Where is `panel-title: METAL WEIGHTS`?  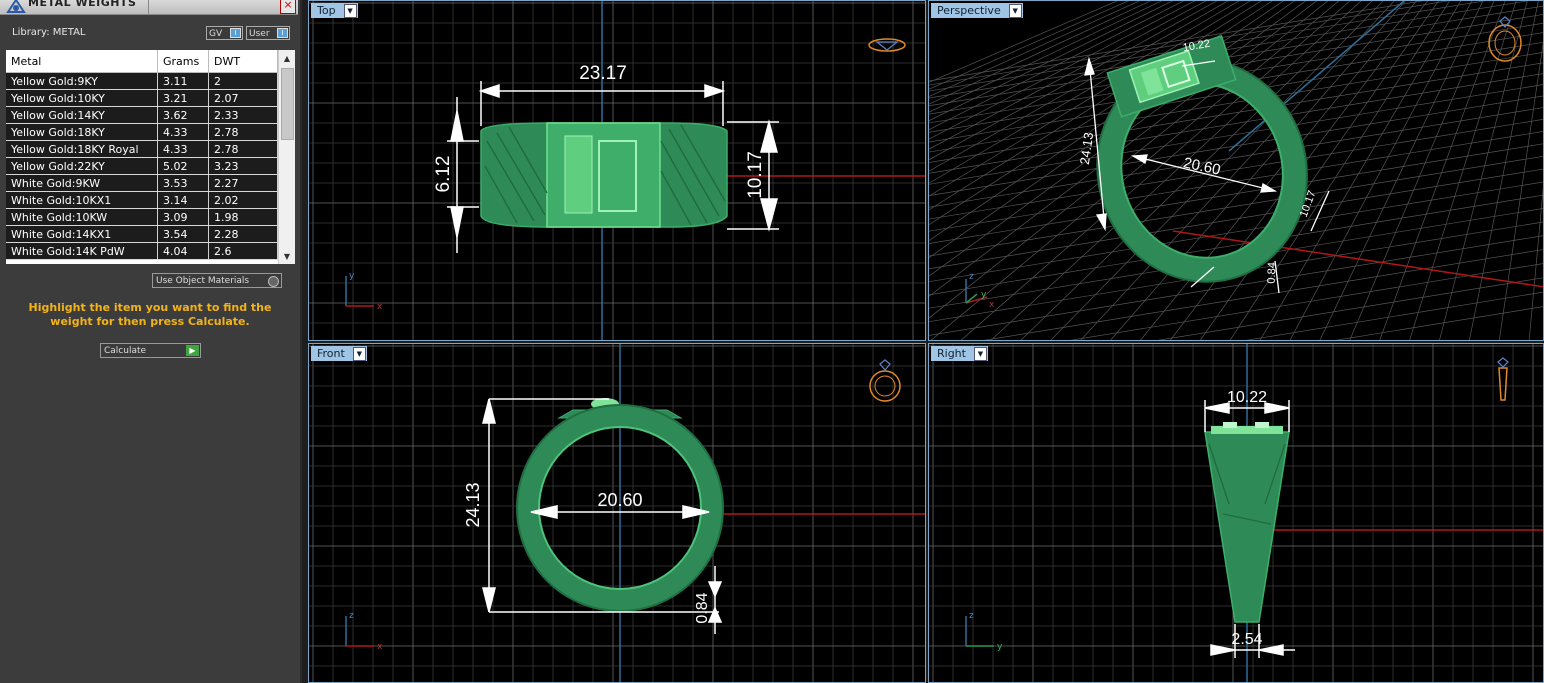 panel-title: METAL WEIGHTS is located at coordinates (82, 4).